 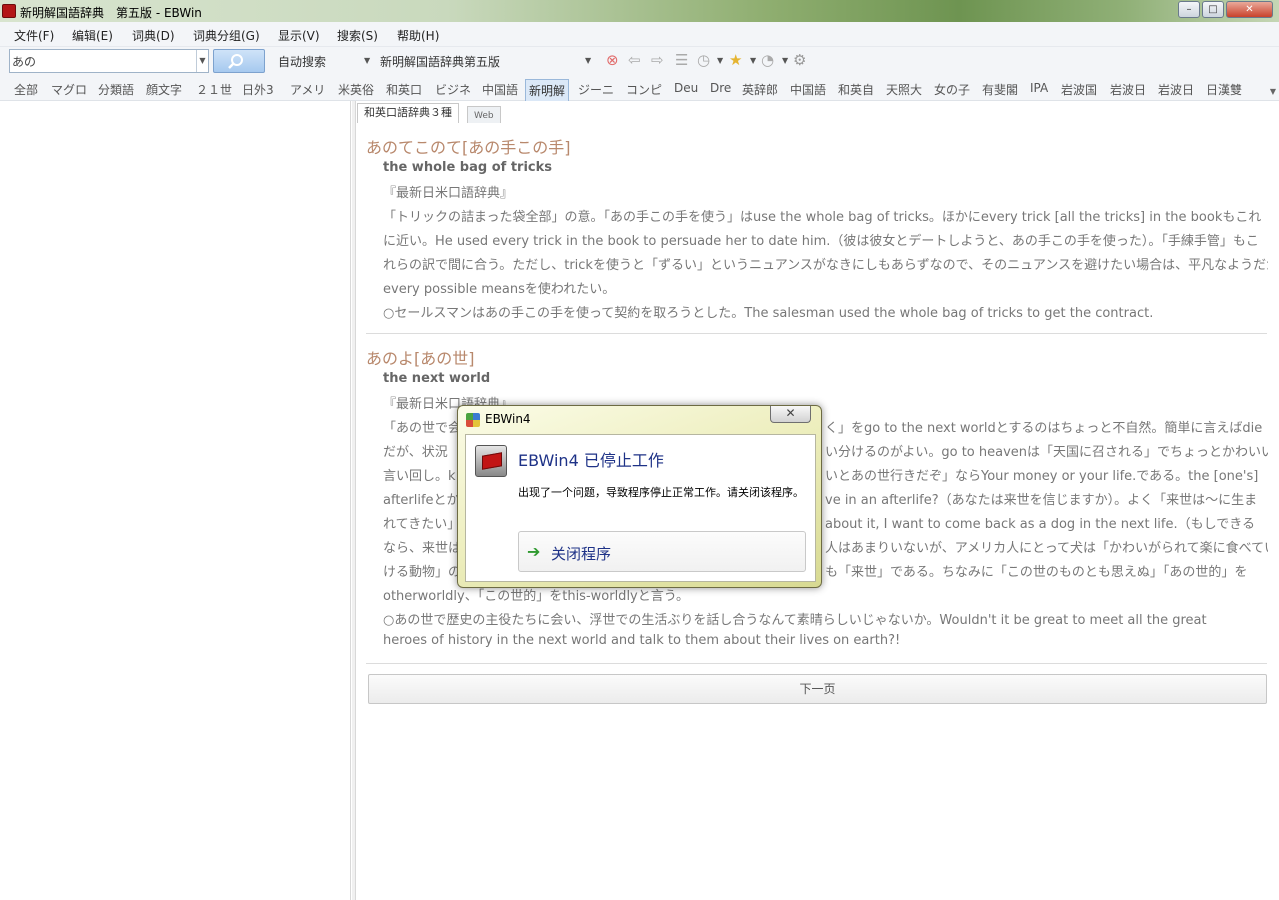 What do you see at coordinates (662, 551) in the screenshot?
I see `close-program-button: ➔ 关闭程序` at bounding box center [662, 551].